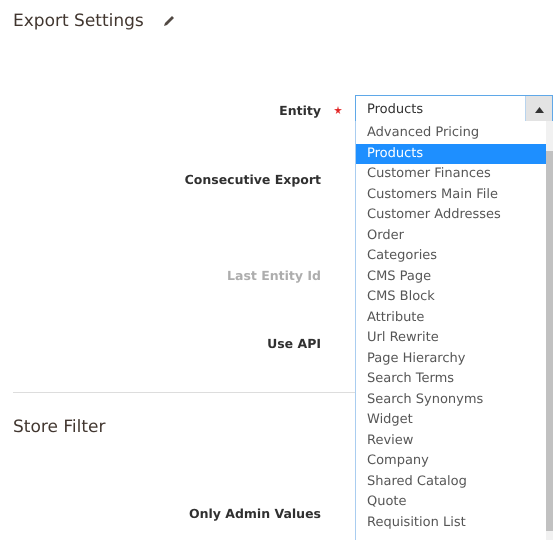 Image resolution: width=553 pixels, height=540 pixels. I want to click on dropdown-option: Advanced Pricing, so click(451, 133).